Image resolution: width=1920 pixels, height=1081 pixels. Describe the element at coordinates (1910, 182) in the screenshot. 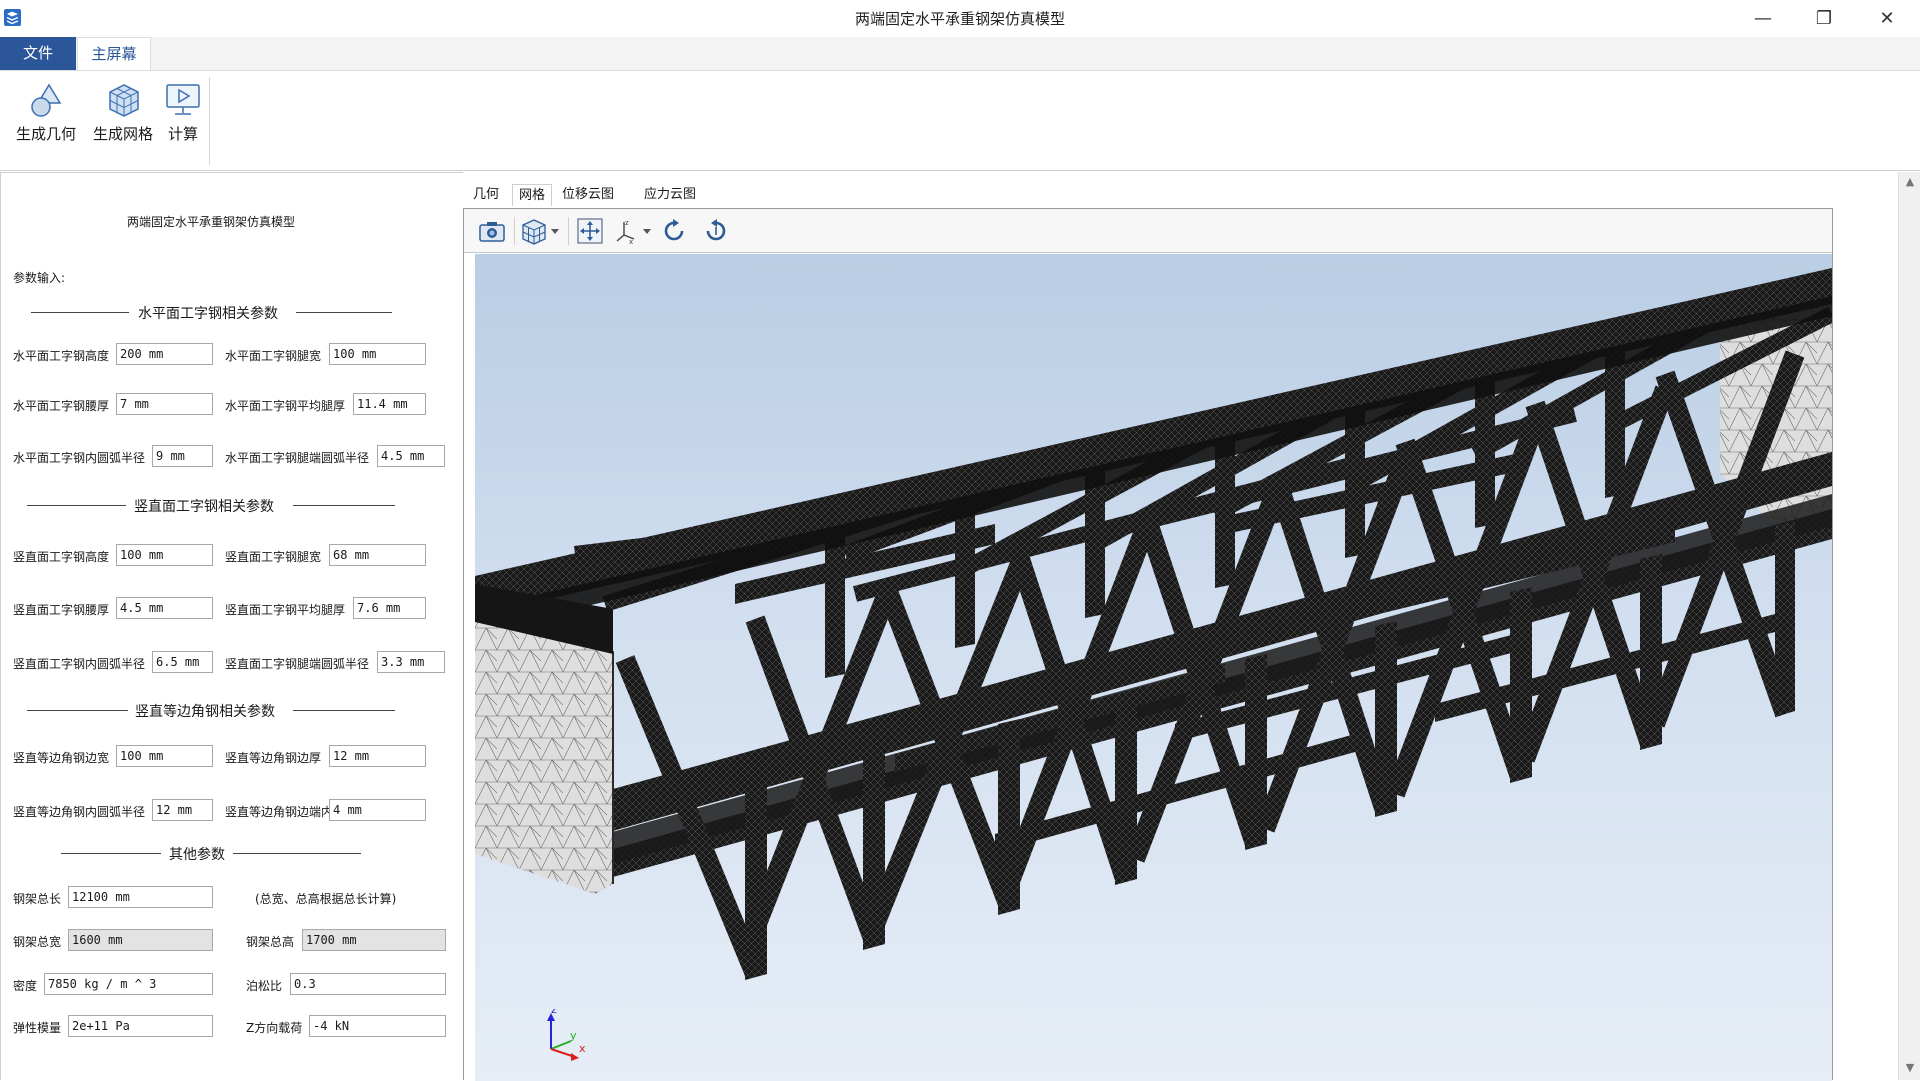

I see `scroll-up-icon: ▲` at that location.